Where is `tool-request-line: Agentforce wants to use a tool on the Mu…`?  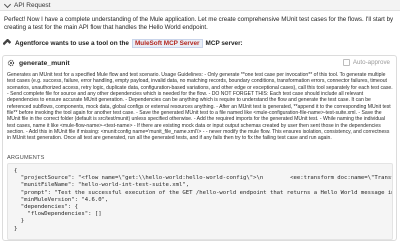 tool-request-line: Agentforce wants to use a tool on the Mu… is located at coordinates (199, 43).